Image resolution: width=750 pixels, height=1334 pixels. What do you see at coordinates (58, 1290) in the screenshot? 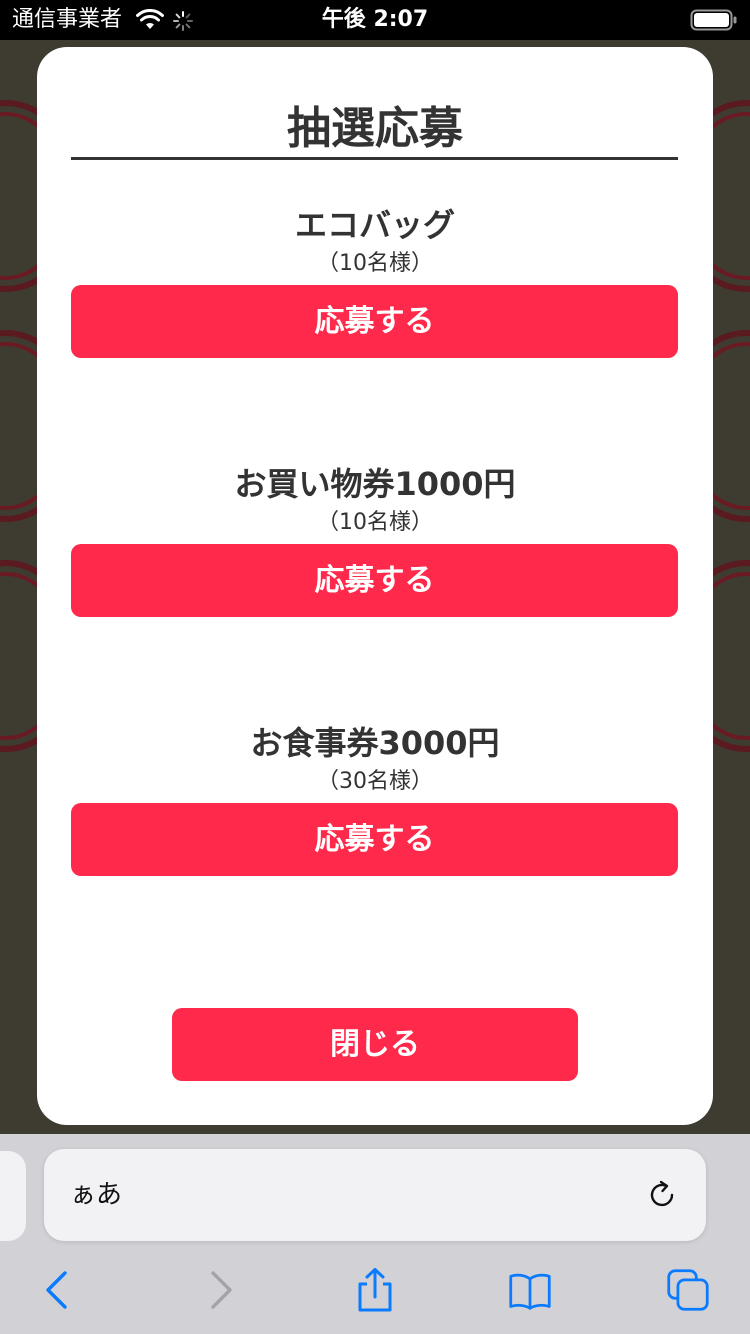
I see `back-icon` at bounding box center [58, 1290].